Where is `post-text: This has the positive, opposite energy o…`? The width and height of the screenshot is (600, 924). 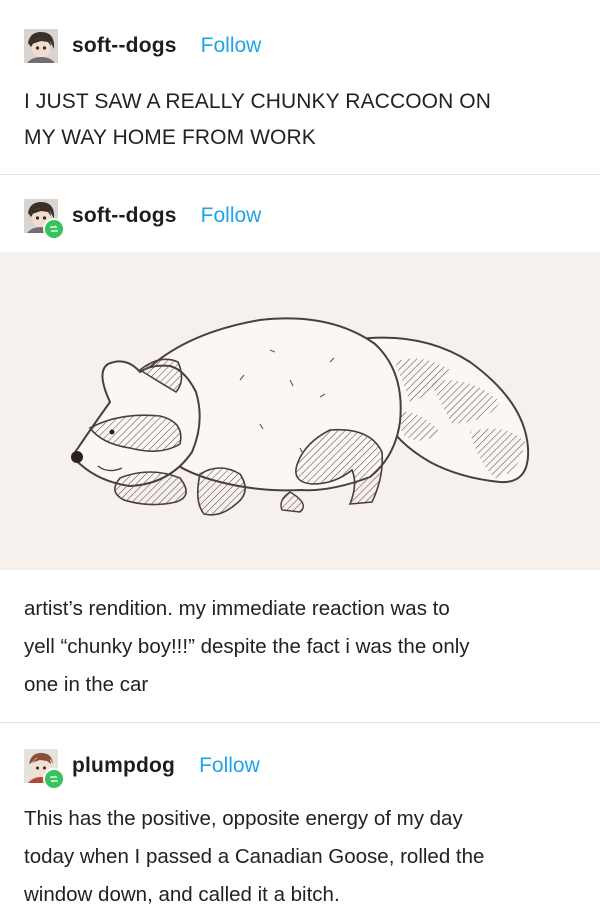 post-text: This has the positive, opposite energy o… is located at coordinates (304, 857).